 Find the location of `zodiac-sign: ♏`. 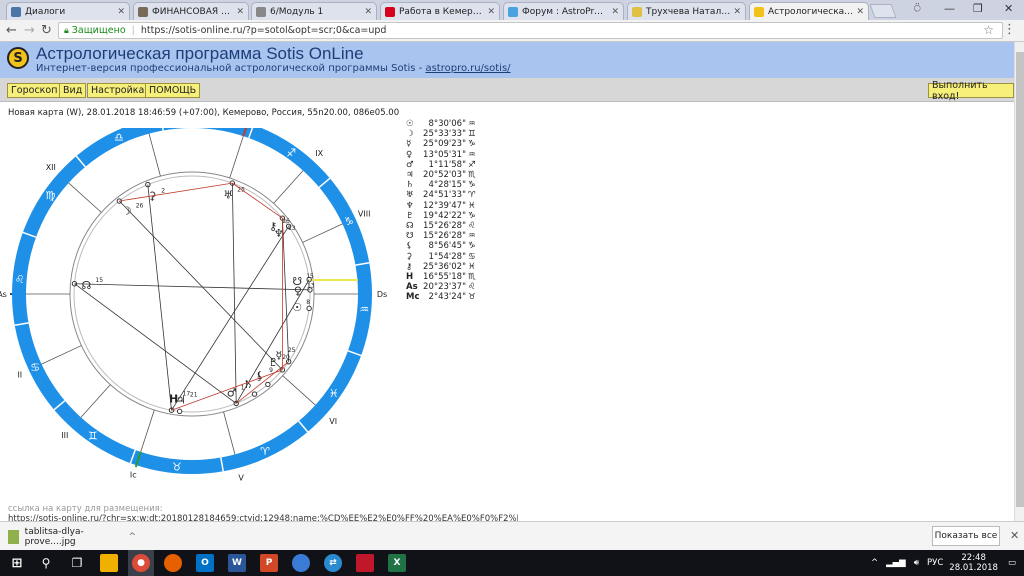

zodiac-sign: ♏ is located at coordinates (472, 277).